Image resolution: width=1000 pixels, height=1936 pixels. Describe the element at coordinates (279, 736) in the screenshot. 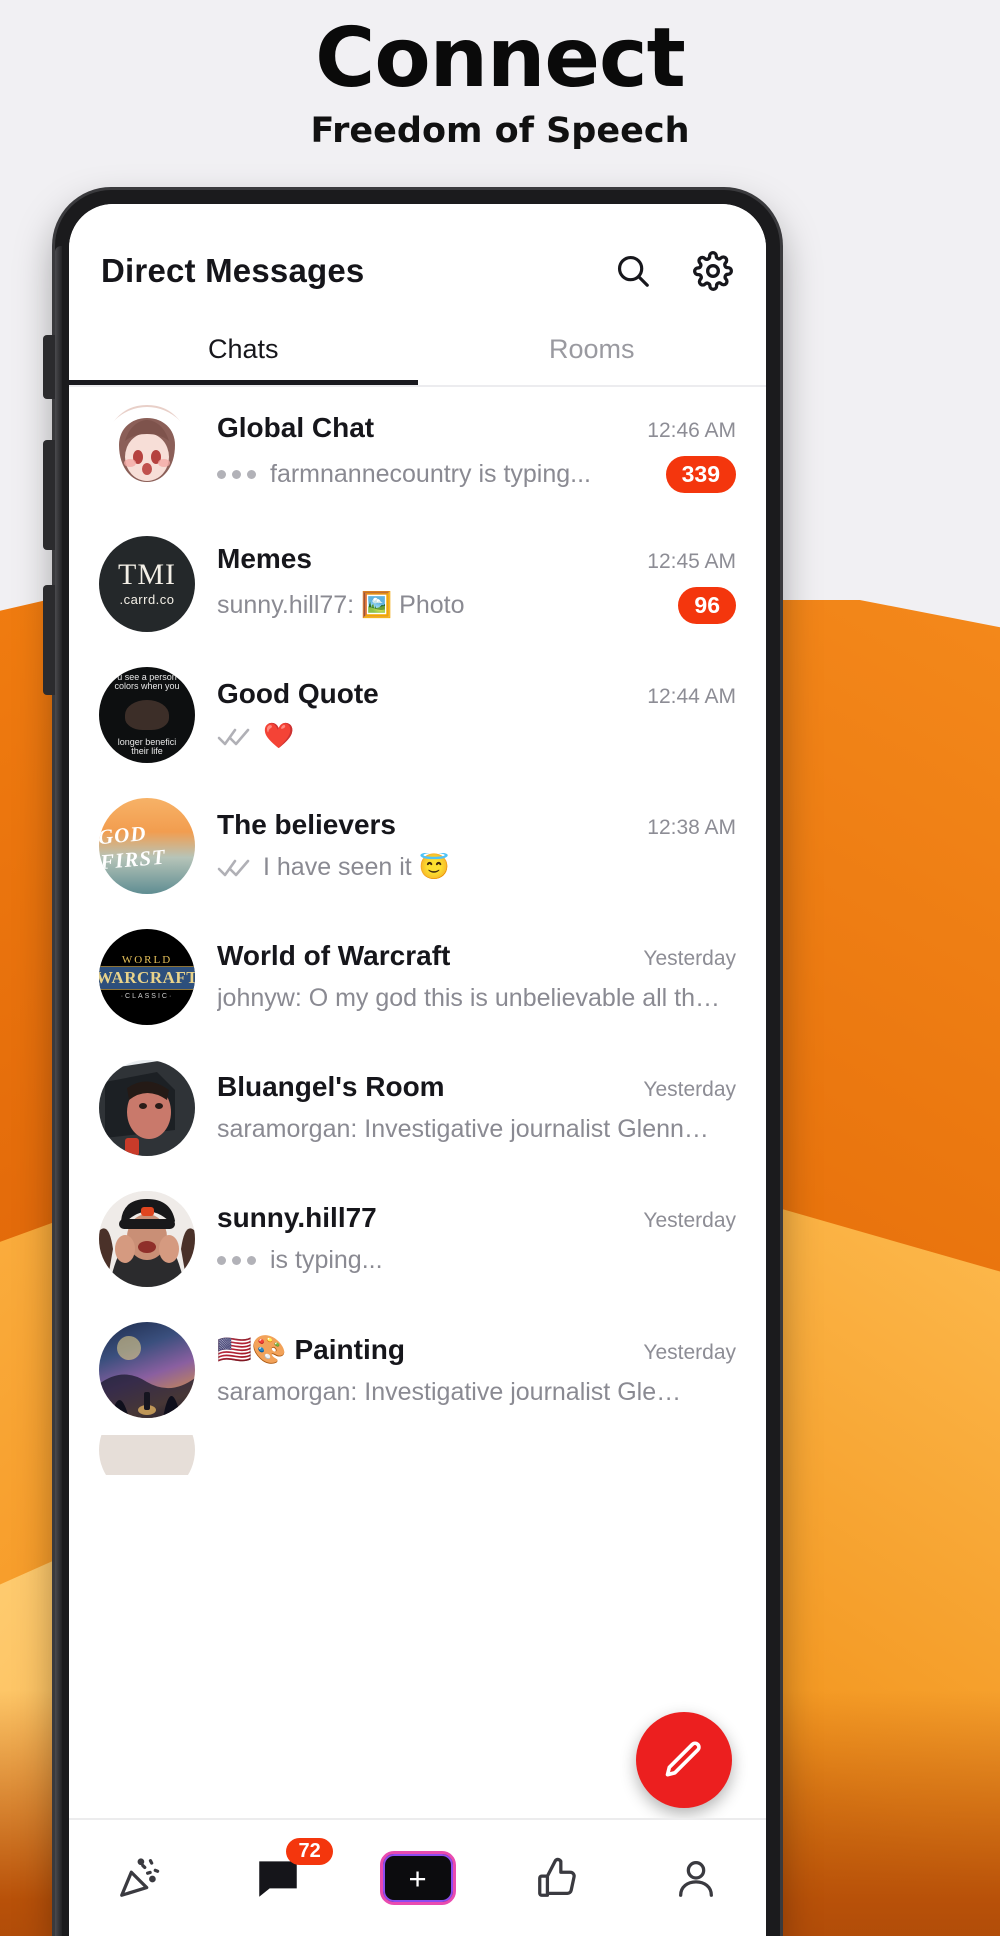

I see `chat-preview: ❤️` at that location.